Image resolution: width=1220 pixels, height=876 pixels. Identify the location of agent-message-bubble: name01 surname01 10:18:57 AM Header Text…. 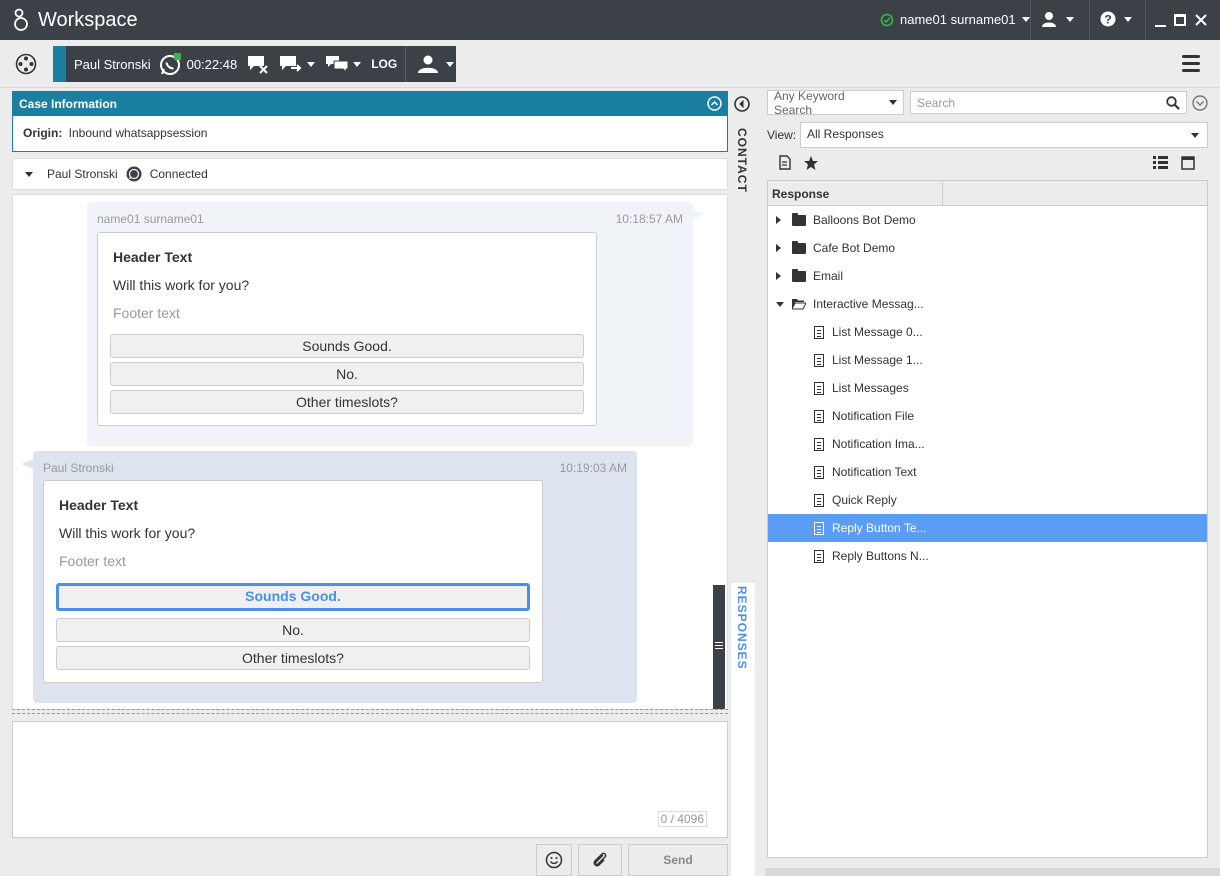
(390, 324).